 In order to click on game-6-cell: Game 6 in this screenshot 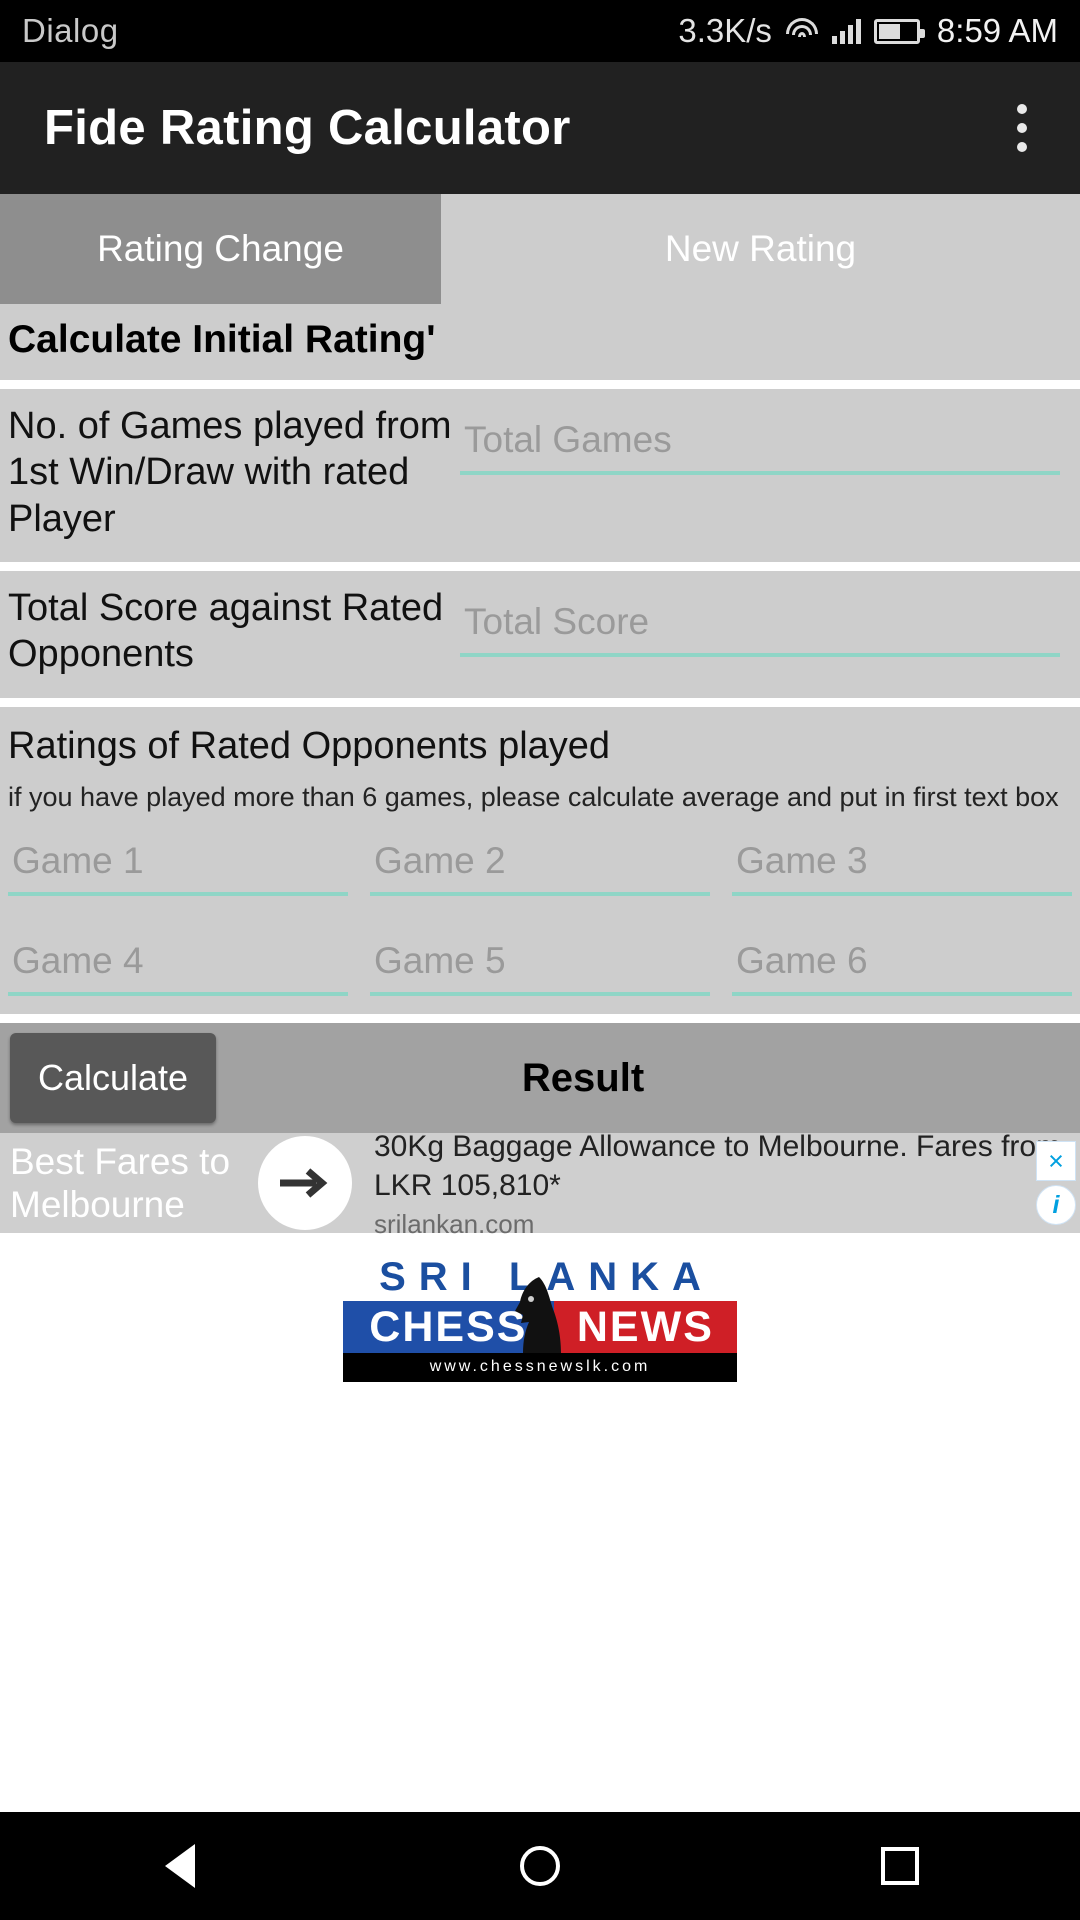, I will do `click(902, 965)`.